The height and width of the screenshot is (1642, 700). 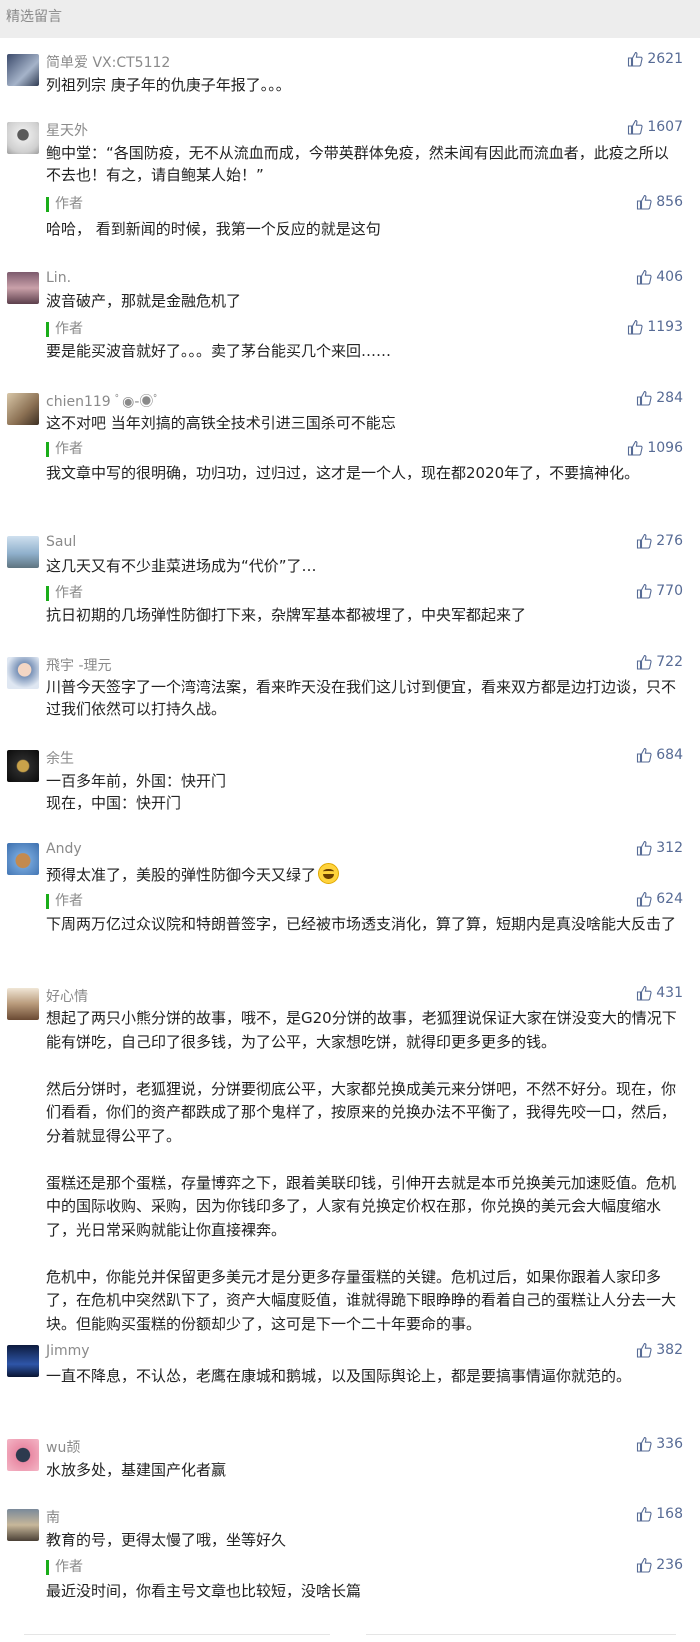 I want to click on like-button: 1607, so click(x=655, y=127).